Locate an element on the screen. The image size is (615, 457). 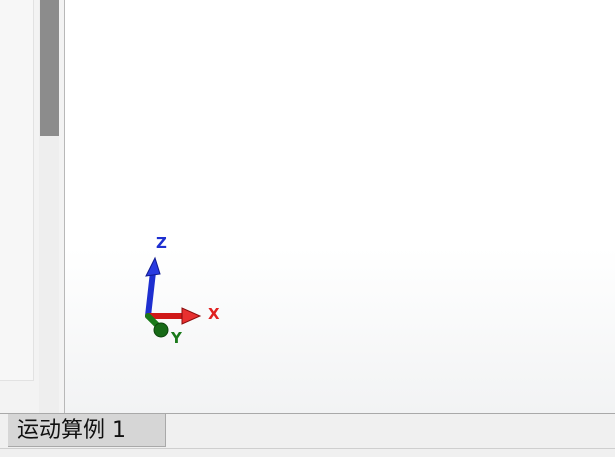
y-axis-label: Y is located at coordinates (176, 338).